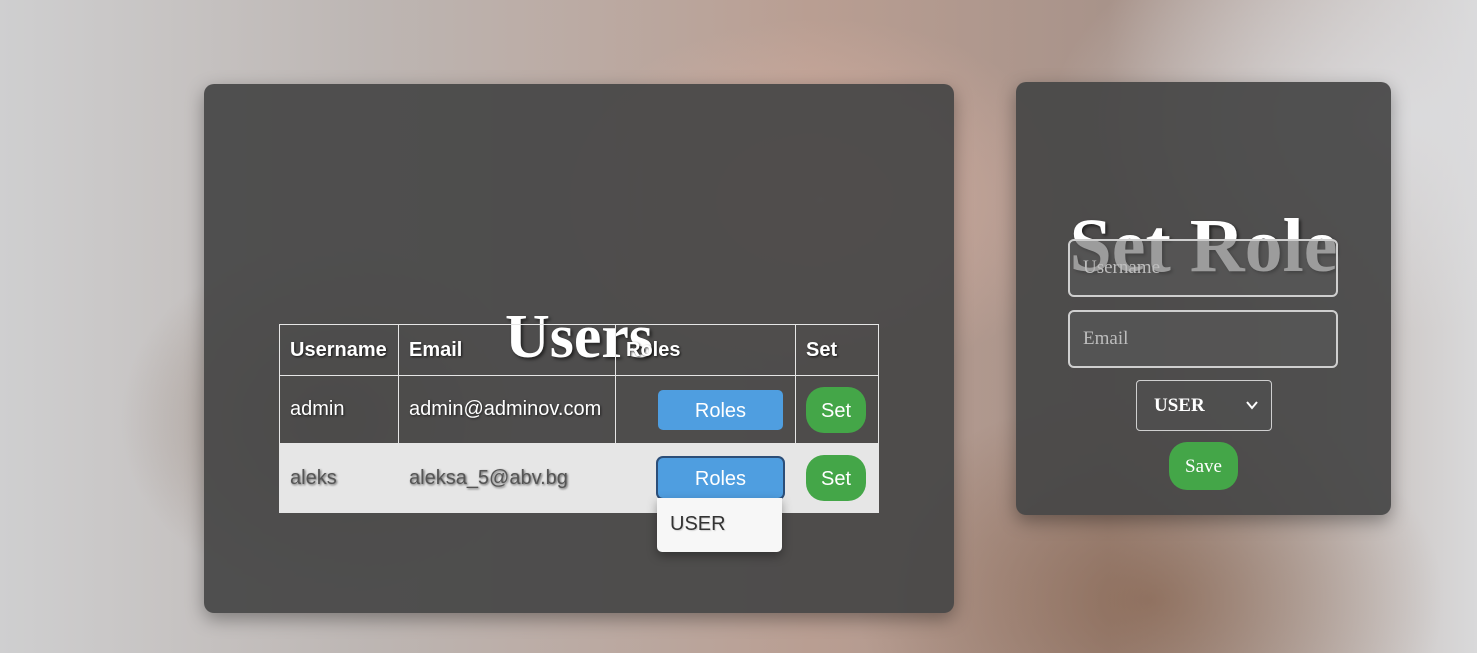 The height and width of the screenshot is (653, 1477). Describe the element at coordinates (698, 524) in the screenshot. I see `dropdown-item-user: USER` at that location.